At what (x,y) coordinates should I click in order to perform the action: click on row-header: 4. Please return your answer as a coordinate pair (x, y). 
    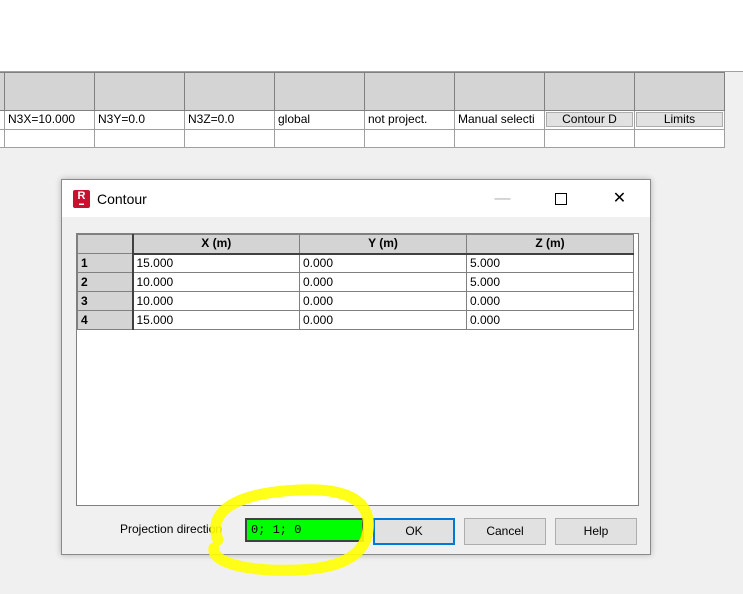
    Looking at the image, I should click on (105, 320).